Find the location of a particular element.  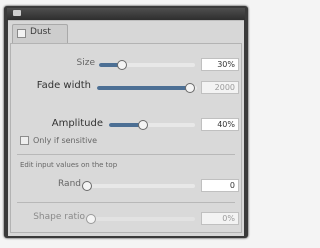

fade-width-label: Fade width is located at coordinates (63, 85).